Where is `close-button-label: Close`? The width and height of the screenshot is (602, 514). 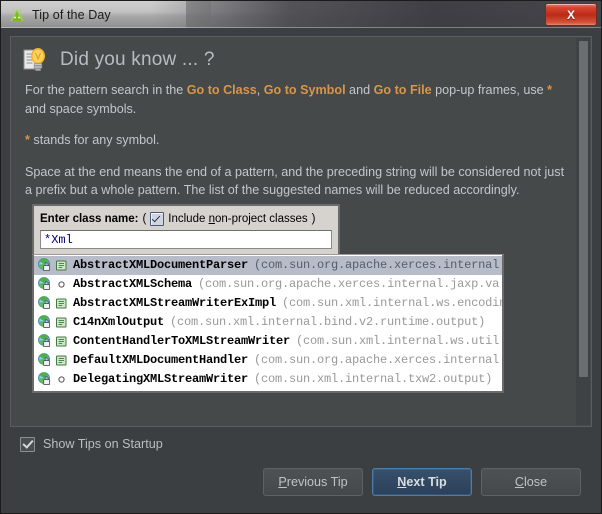 close-button-label: Close is located at coordinates (531, 482).